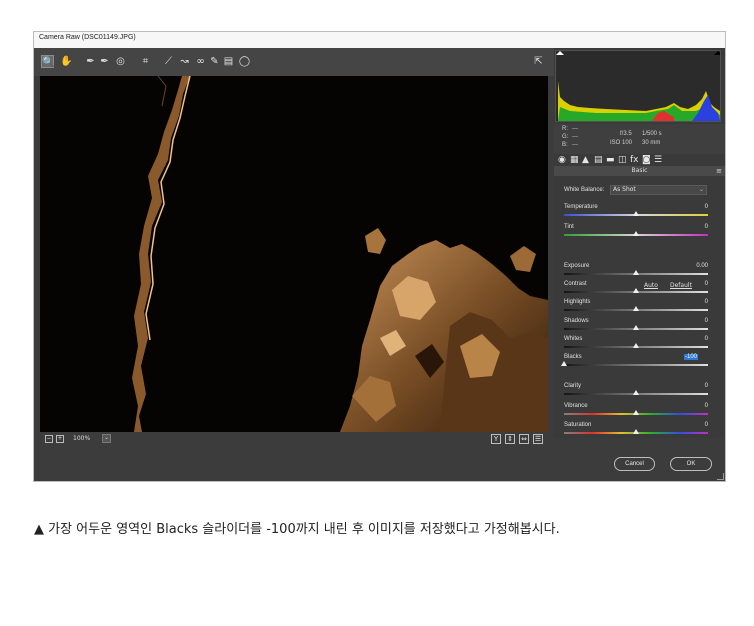  Describe the element at coordinates (621, 143) in the screenshot. I see `iso: ISO 100` at that location.